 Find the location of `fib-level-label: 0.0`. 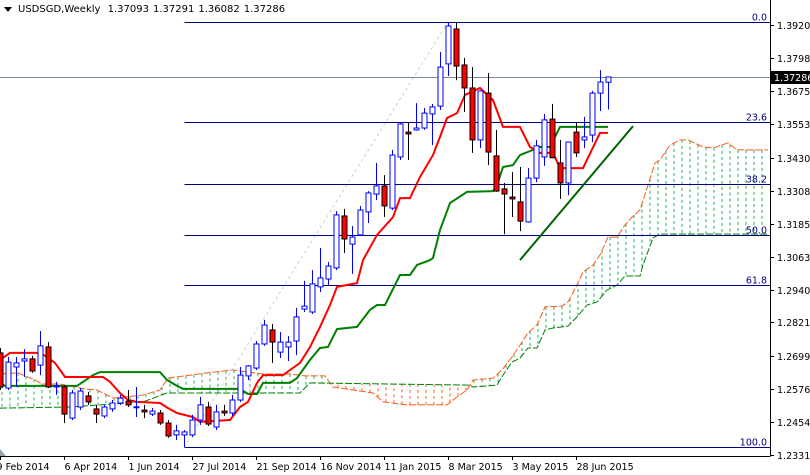

fib-level-label: 0.0 is located at coordinates (759, 18).